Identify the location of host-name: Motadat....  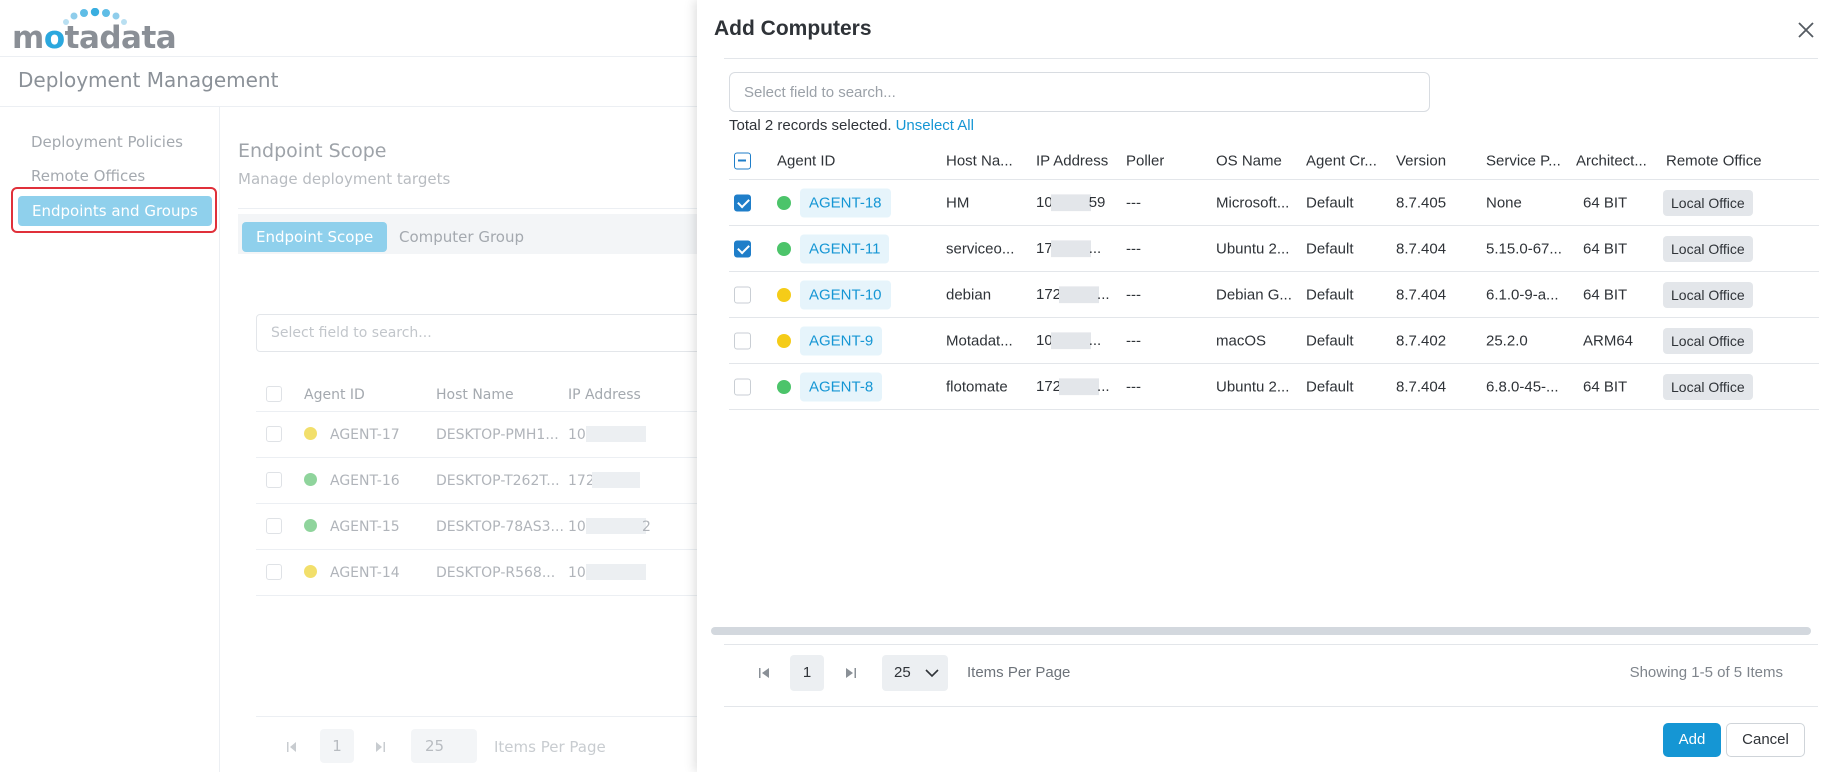
(979, 340).